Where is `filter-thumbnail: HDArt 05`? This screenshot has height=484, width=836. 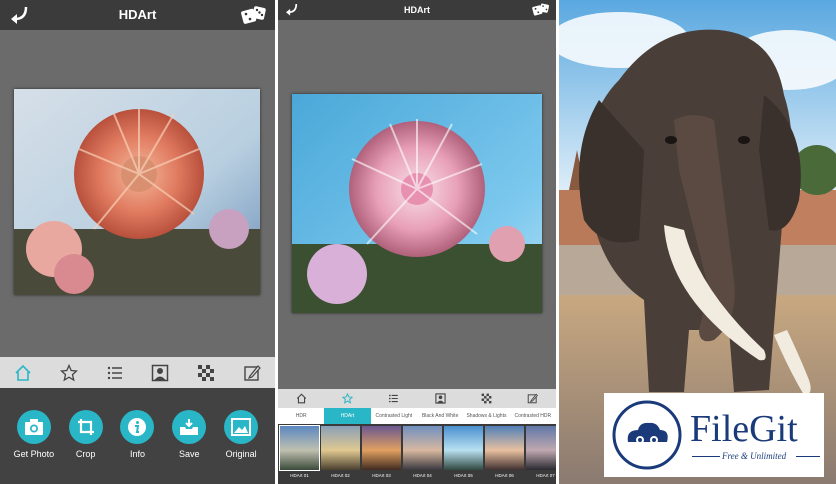
filter-thumbnail: HDArt 05 is located at coordinates (463, 454).